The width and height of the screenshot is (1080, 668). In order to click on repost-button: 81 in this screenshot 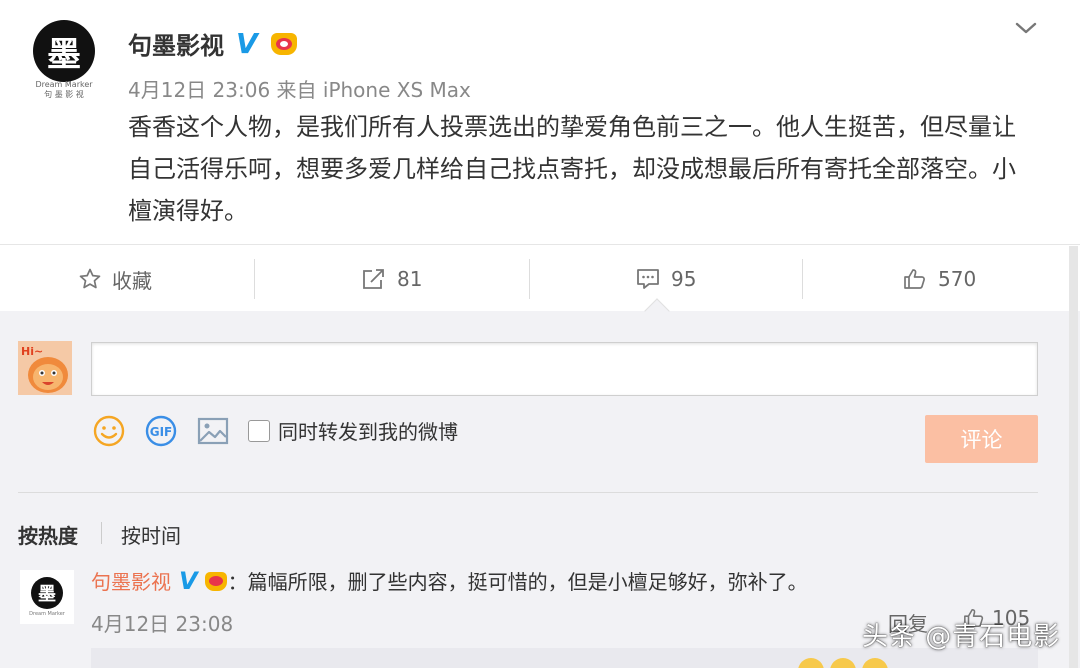, I will do `click(391, 279)`.